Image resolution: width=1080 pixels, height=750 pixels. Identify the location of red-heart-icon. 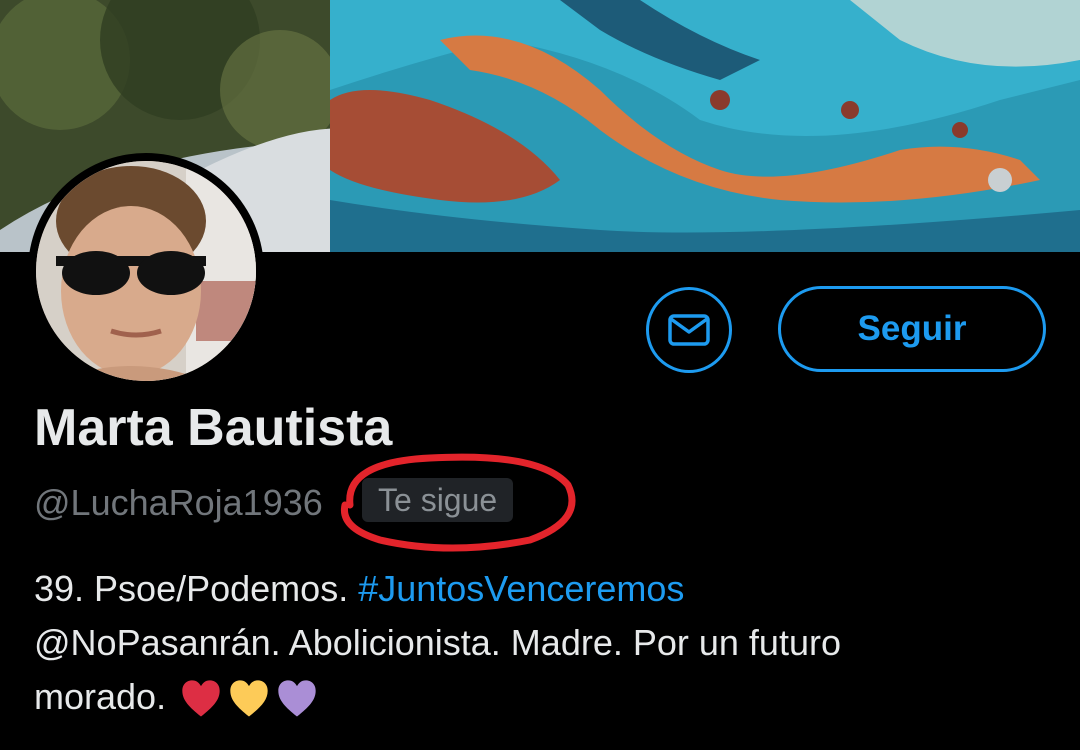
(201, 698).